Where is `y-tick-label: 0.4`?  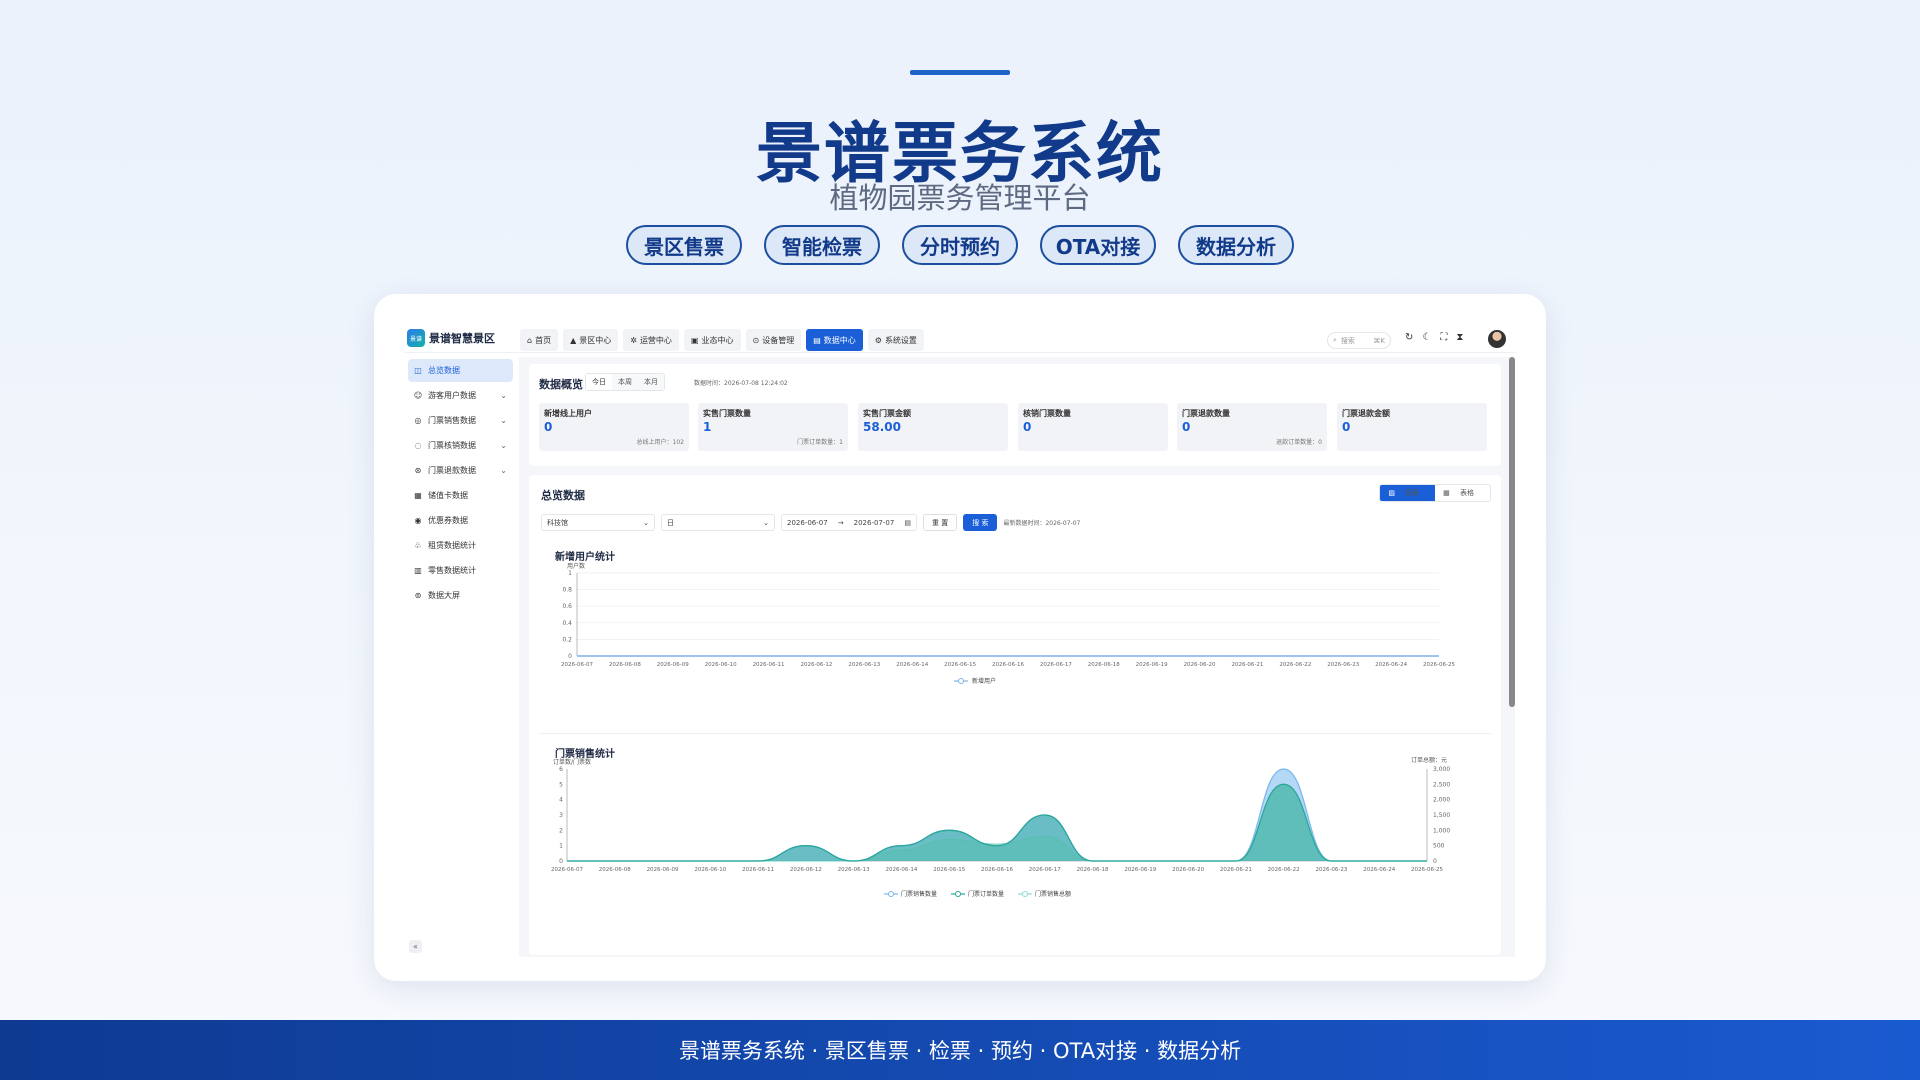
y-tick-label: 0.4 is located at coordinates (567, 623).